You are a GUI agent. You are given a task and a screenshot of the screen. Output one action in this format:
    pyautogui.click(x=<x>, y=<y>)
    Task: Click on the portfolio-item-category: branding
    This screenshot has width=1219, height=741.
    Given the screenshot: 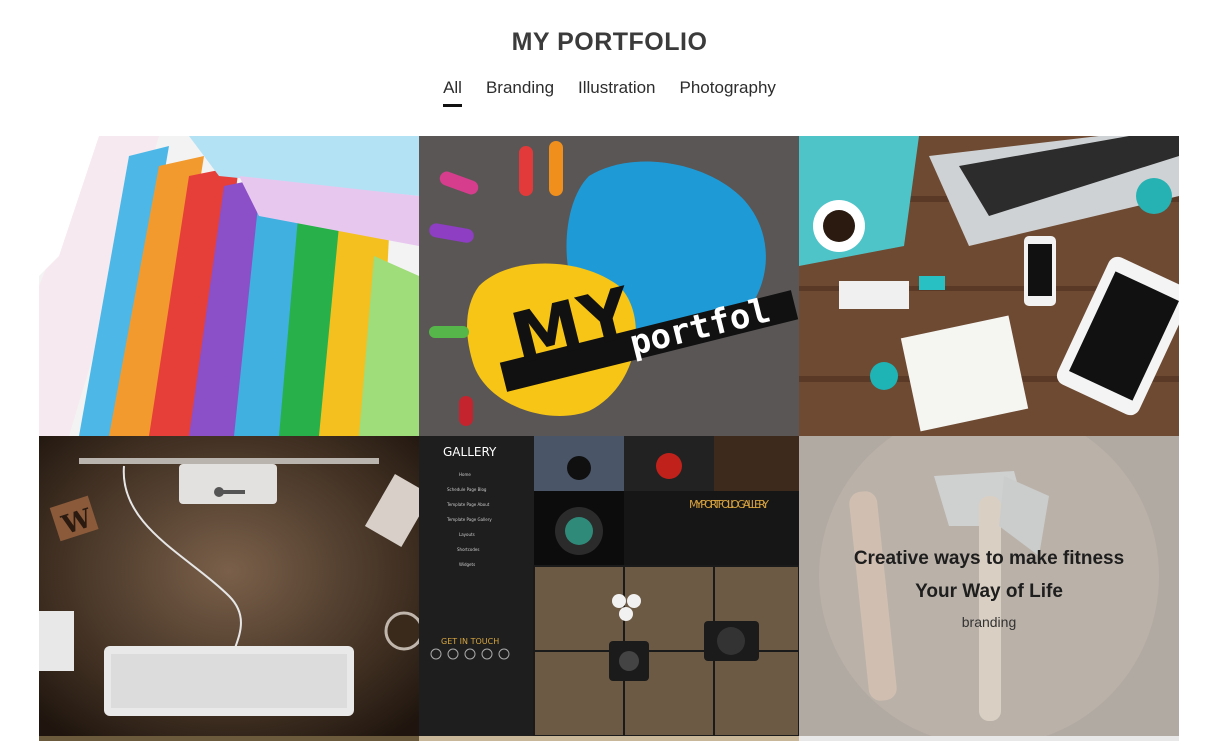 What is the action you would take?
    pyautogui.click(x=989, y=622)
    